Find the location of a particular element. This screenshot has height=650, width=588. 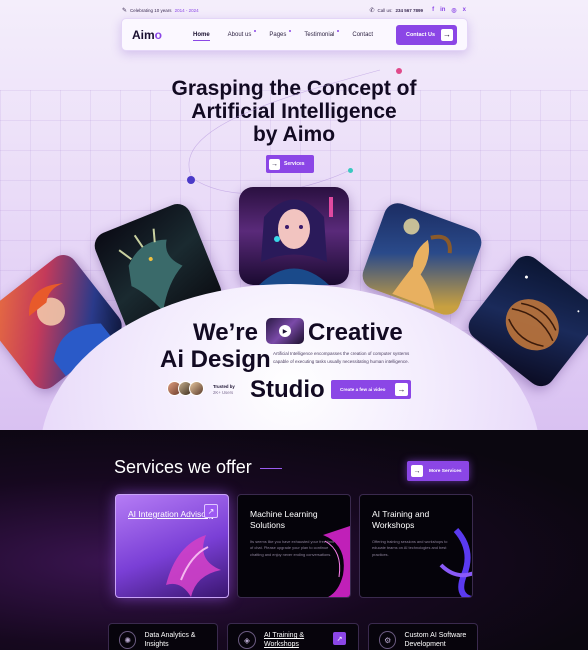

nav-about: About us is located at coordinates (240, 33).